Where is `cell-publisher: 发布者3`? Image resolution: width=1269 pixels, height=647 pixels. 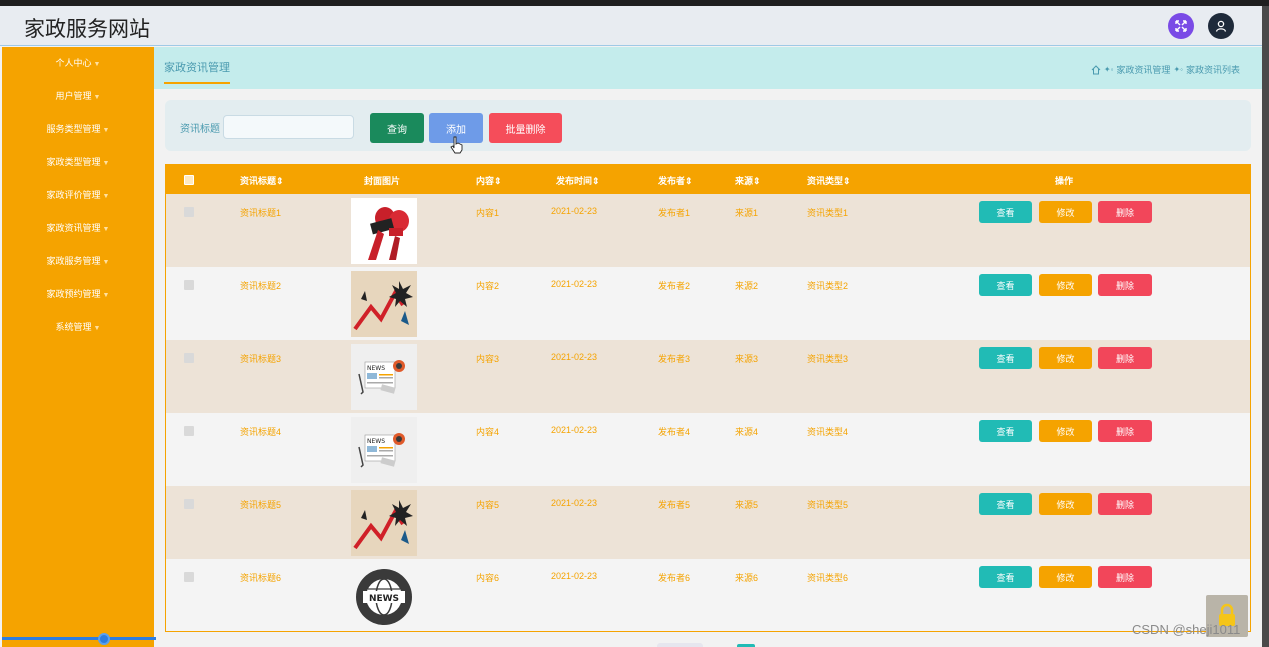 cell-publisher: 发布者3 is located at coordinates (674, 359).